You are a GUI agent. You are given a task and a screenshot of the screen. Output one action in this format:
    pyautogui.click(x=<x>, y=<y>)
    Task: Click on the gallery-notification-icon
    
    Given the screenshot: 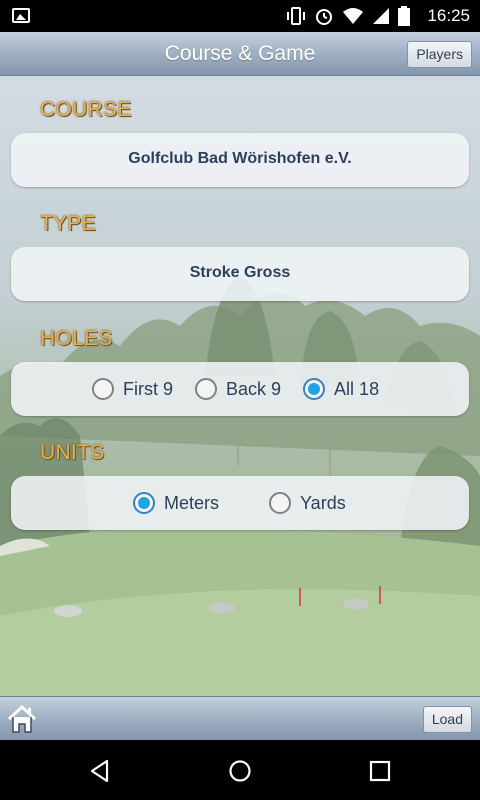 What is the action you would take?
    pyautogui.click(x=21, y=15)
    